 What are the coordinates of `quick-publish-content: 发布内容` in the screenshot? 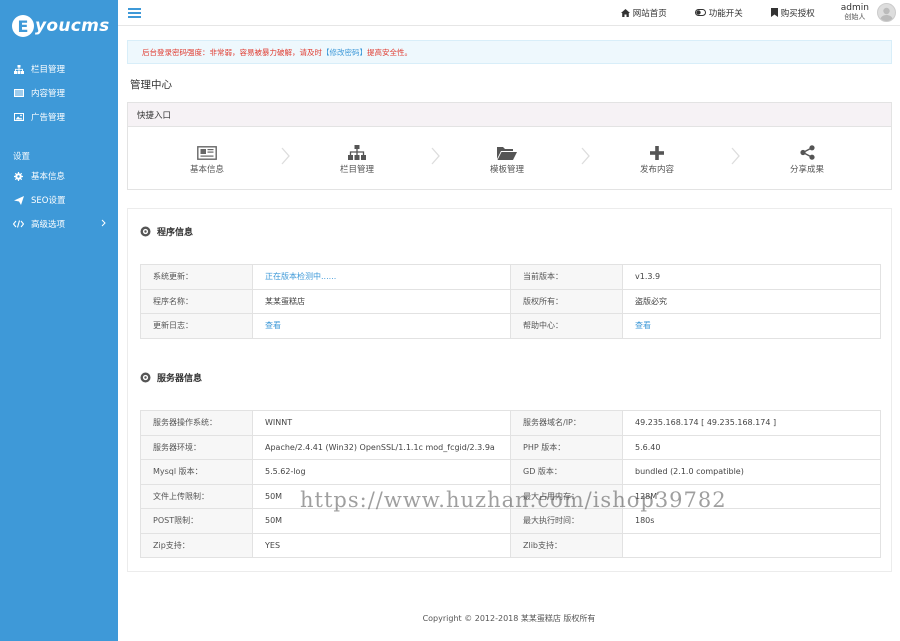 It's located at (661, 158).